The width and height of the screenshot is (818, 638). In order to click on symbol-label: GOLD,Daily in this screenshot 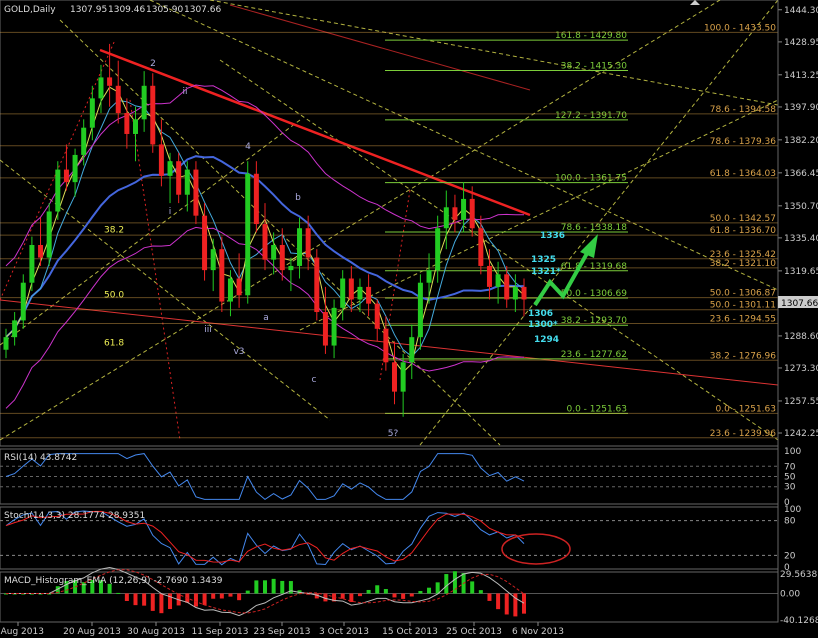, I will do `click(30, 10)`.